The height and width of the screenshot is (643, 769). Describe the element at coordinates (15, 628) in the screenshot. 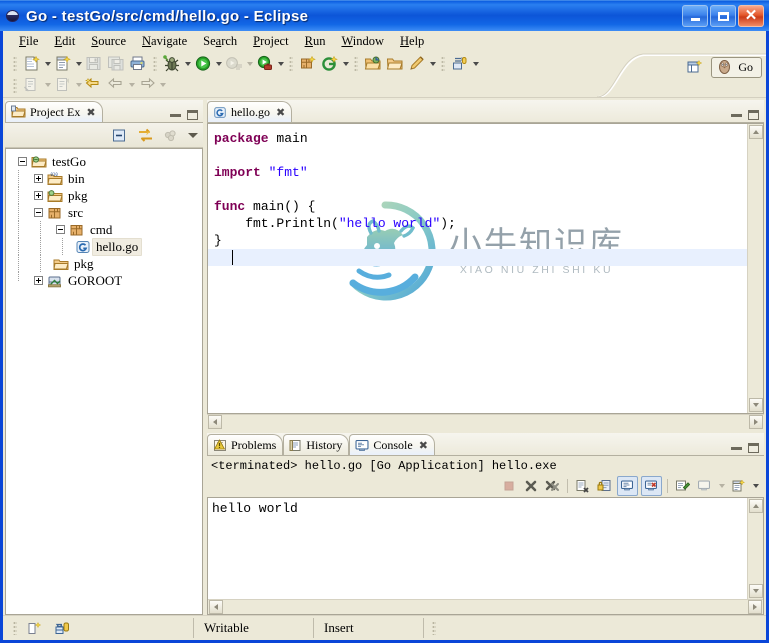

I see `status-bar-grip` at that location.